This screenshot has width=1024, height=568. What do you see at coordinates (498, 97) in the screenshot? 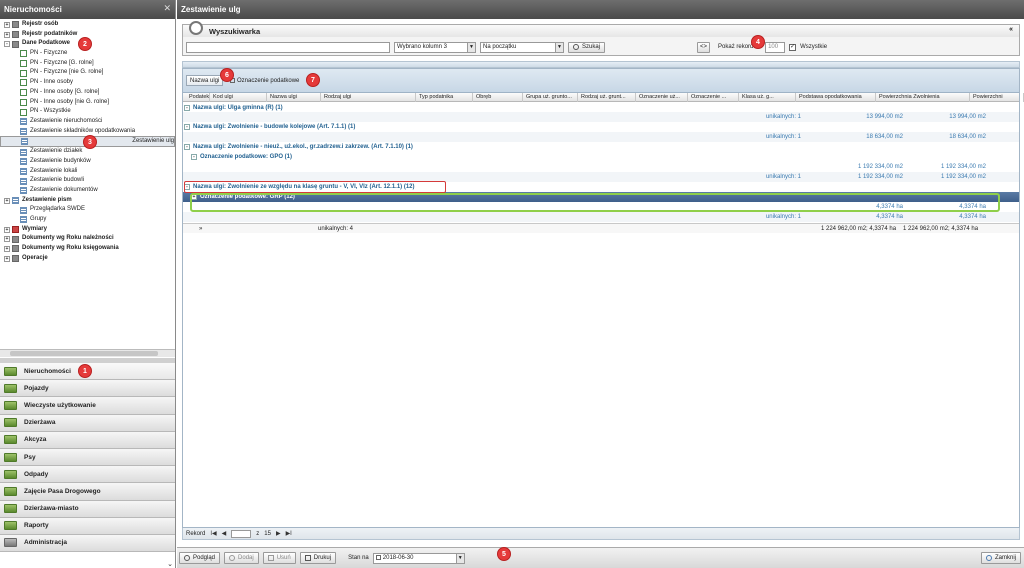
I see `column-header: Obręb` at bounding box center [498, 97].